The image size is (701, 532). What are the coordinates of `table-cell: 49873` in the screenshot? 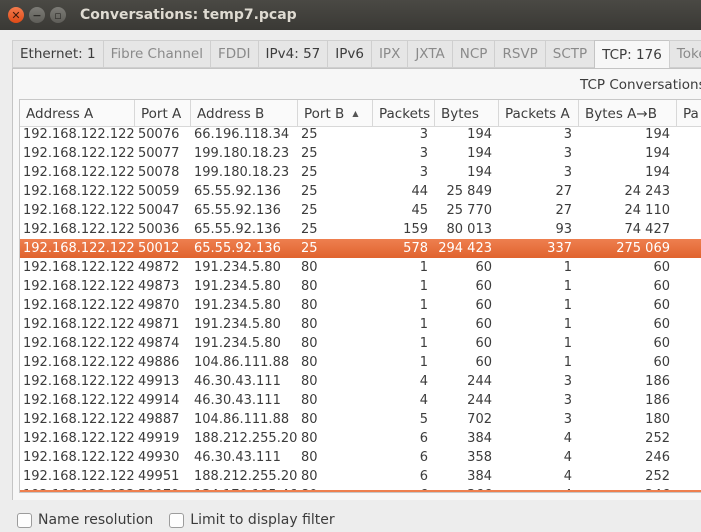 It's located at (159, 286).